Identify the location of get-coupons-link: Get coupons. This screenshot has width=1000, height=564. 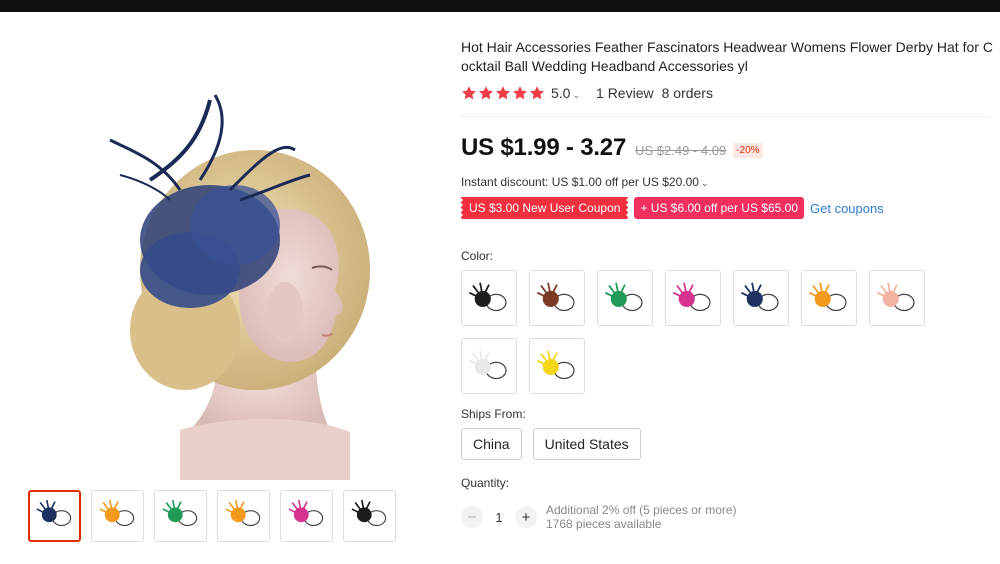
(847, 208).